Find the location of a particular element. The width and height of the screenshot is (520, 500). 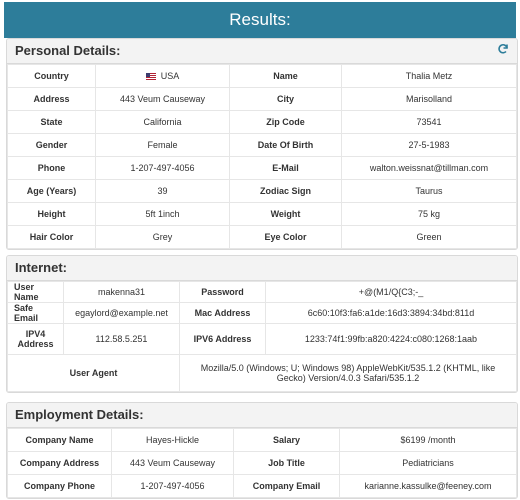

company-phone-value: 1-207-497-4056 is located at coordinates (172, 486).